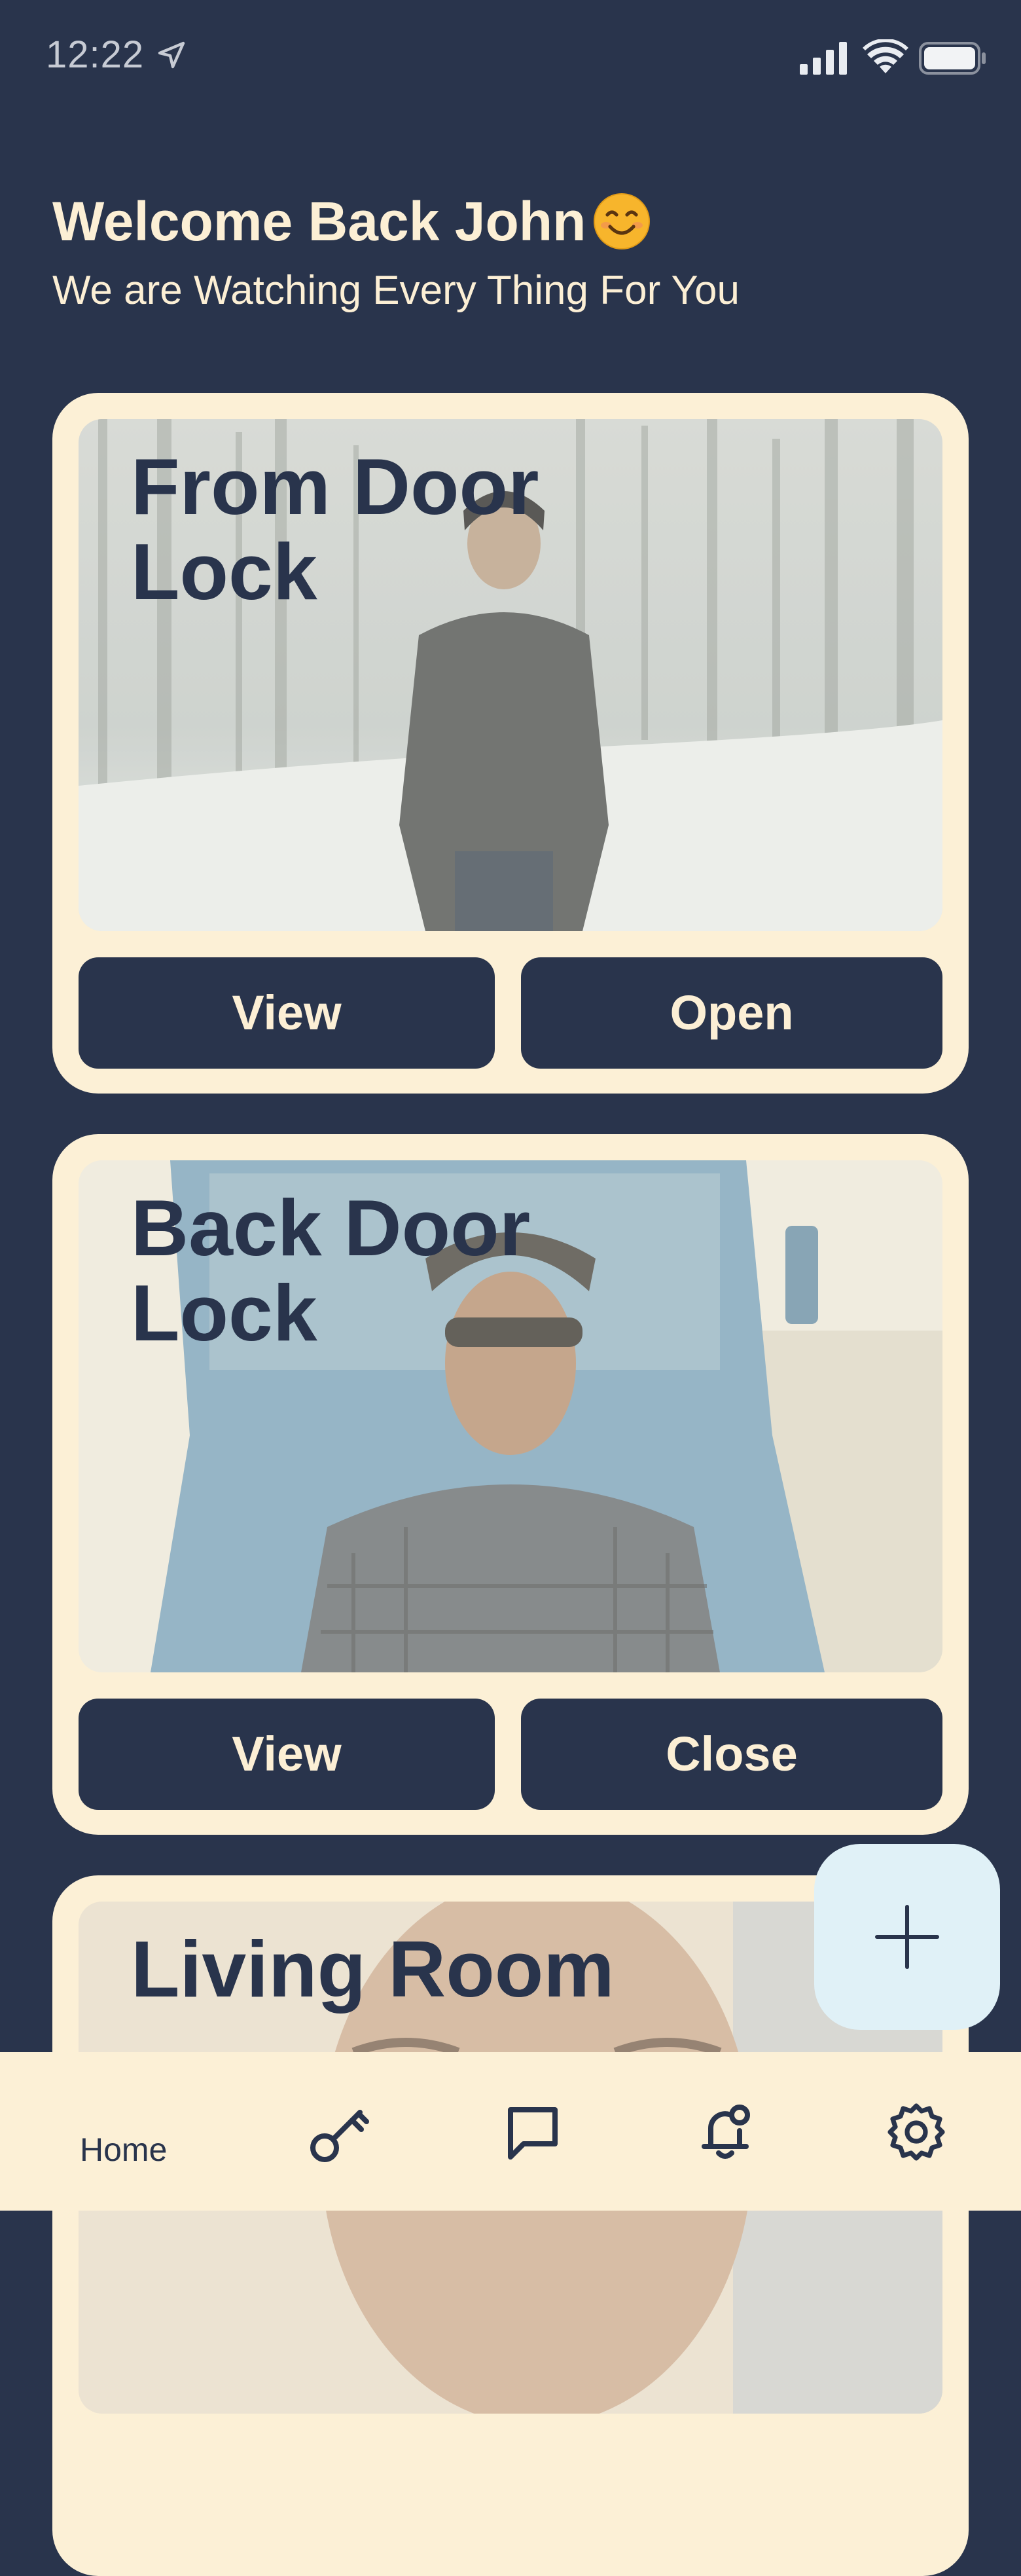 The width and height of the screenshot is (1021, 2576). Describe the element at coordinates (916, 2132) in the screenshot. I see `gear-icon` at that location.